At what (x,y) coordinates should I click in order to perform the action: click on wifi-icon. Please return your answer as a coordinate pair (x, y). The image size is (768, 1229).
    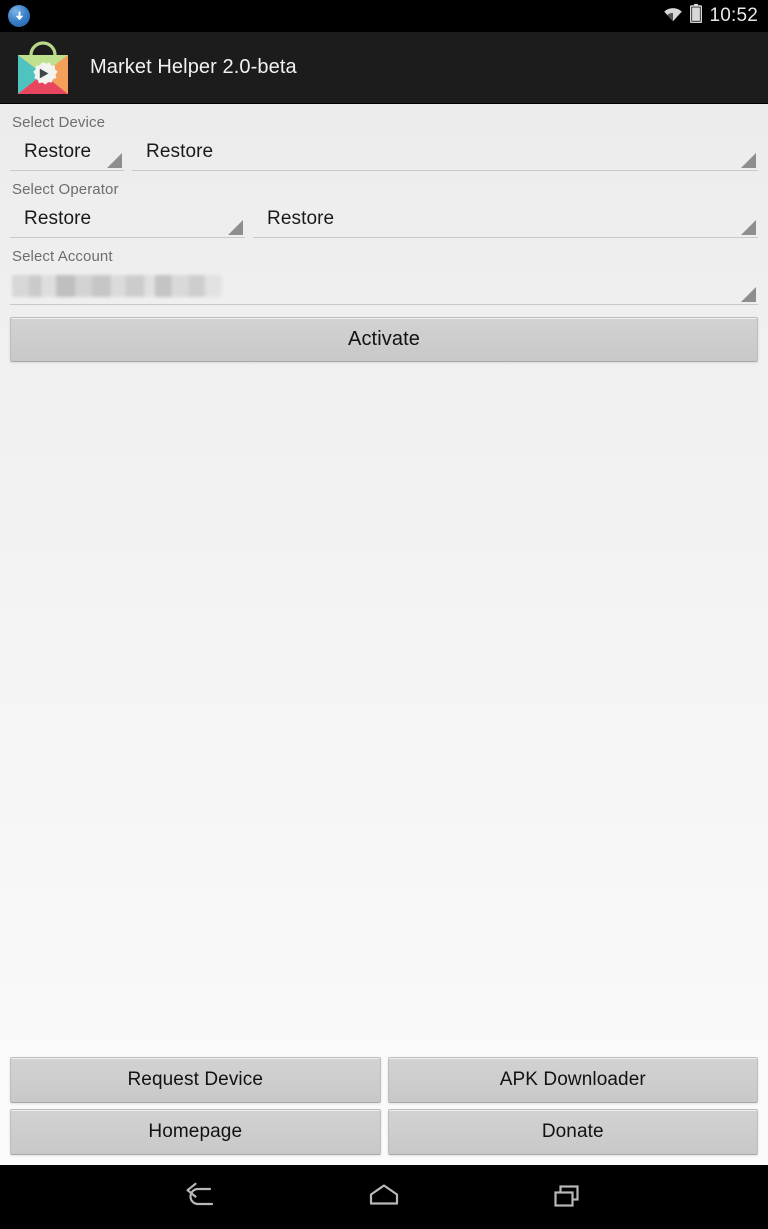
    Looking at the image, I should click on (673, 16).